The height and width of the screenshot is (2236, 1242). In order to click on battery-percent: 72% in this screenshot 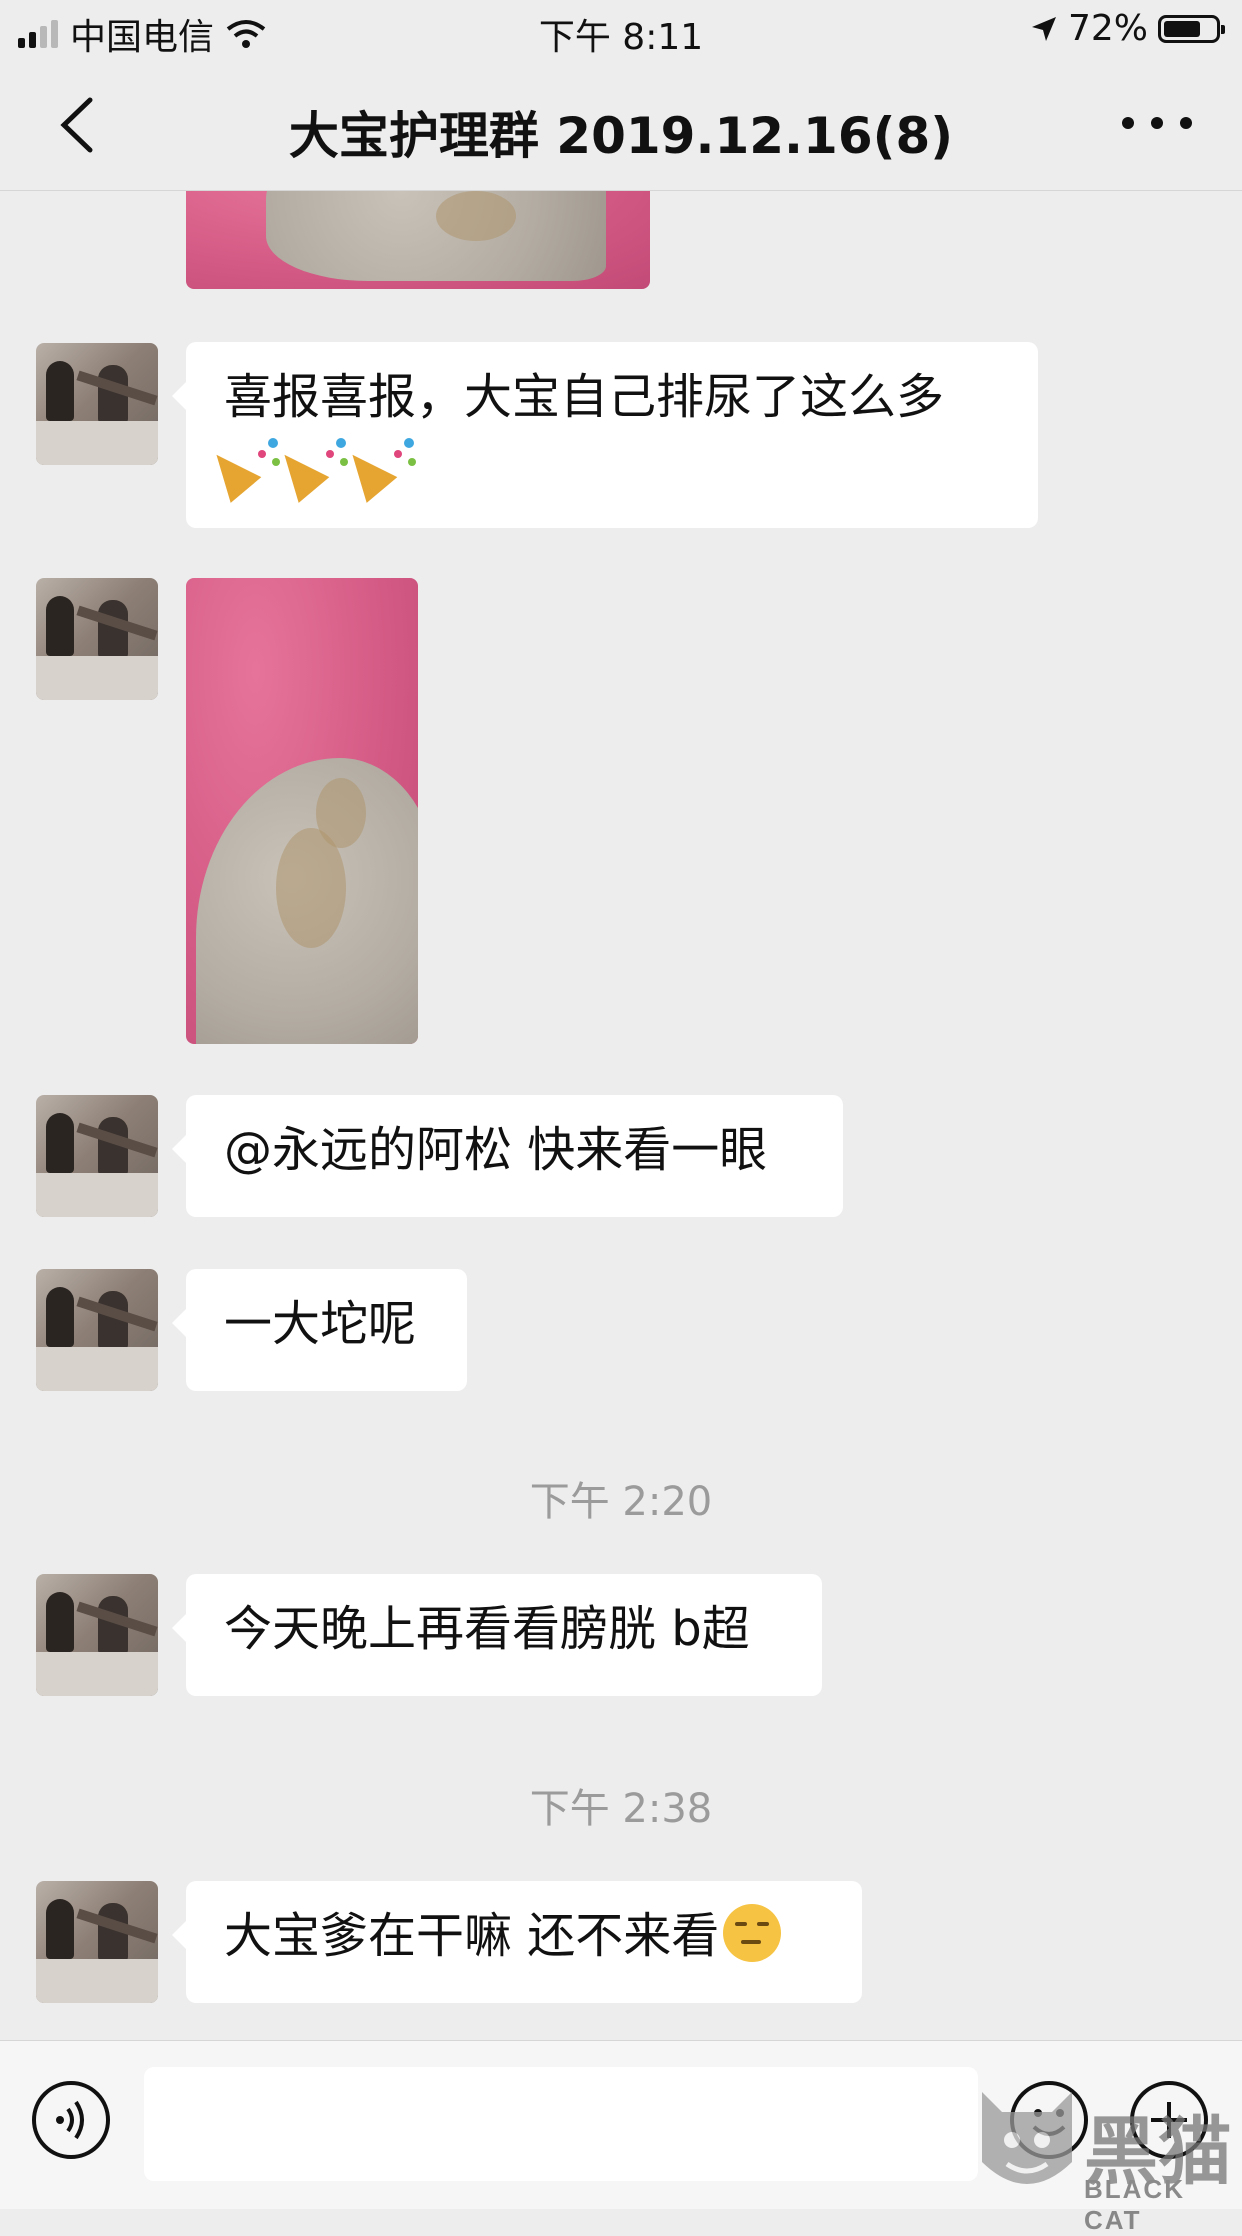, I will do `click(1107, 28)`.